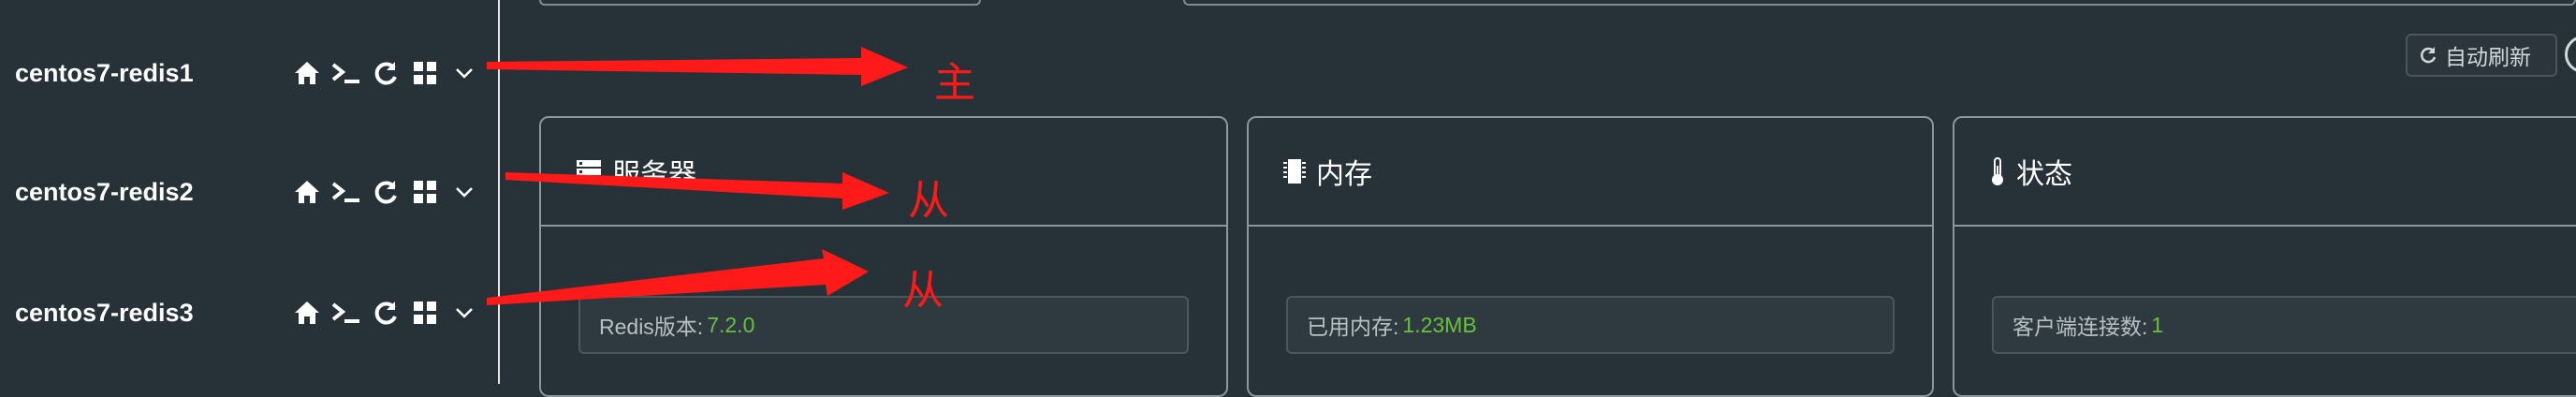 This screenshot has height=397, width=2576. Describe the element at coordinates (104, 313) in the screenshot. I see `server-name: centos7-redis3` at that location.